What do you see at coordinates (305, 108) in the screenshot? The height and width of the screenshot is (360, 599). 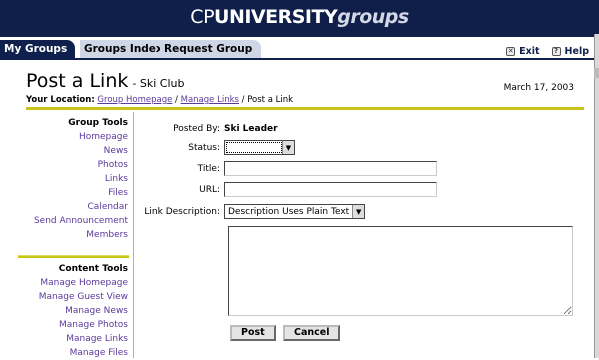 I see `header-divider` at bounding box center [305, 108].